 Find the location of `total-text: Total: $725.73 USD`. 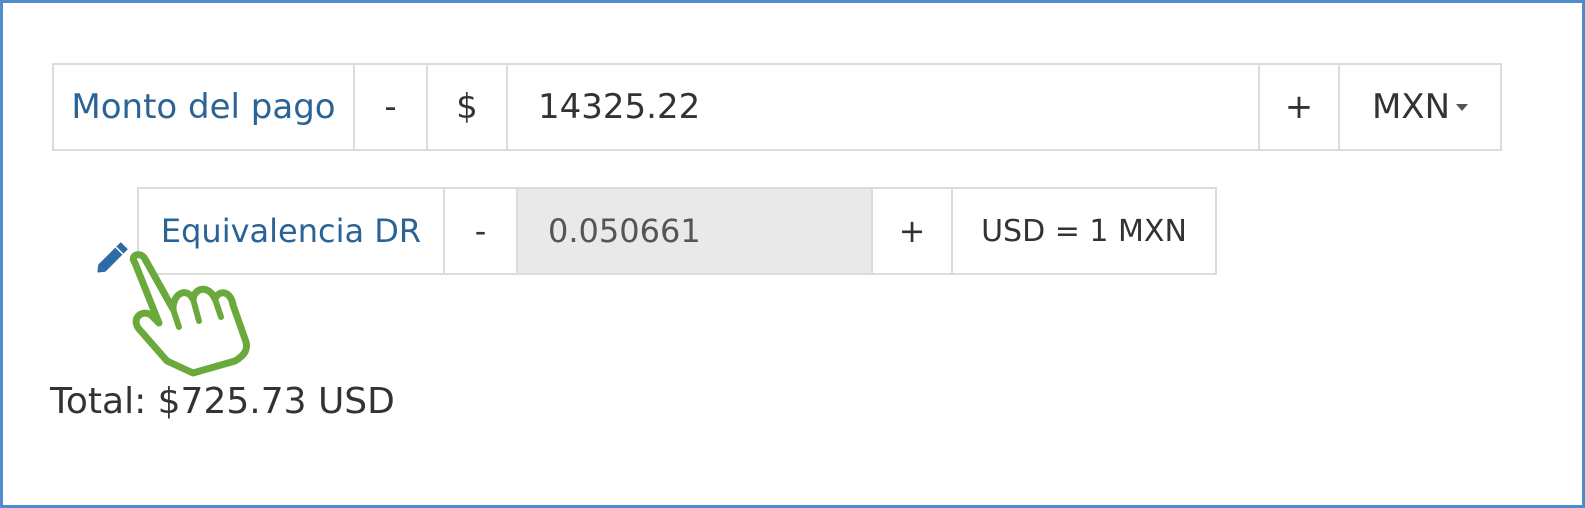

total-text: Total: $725.73 USD is located at coordinates (222, 401).